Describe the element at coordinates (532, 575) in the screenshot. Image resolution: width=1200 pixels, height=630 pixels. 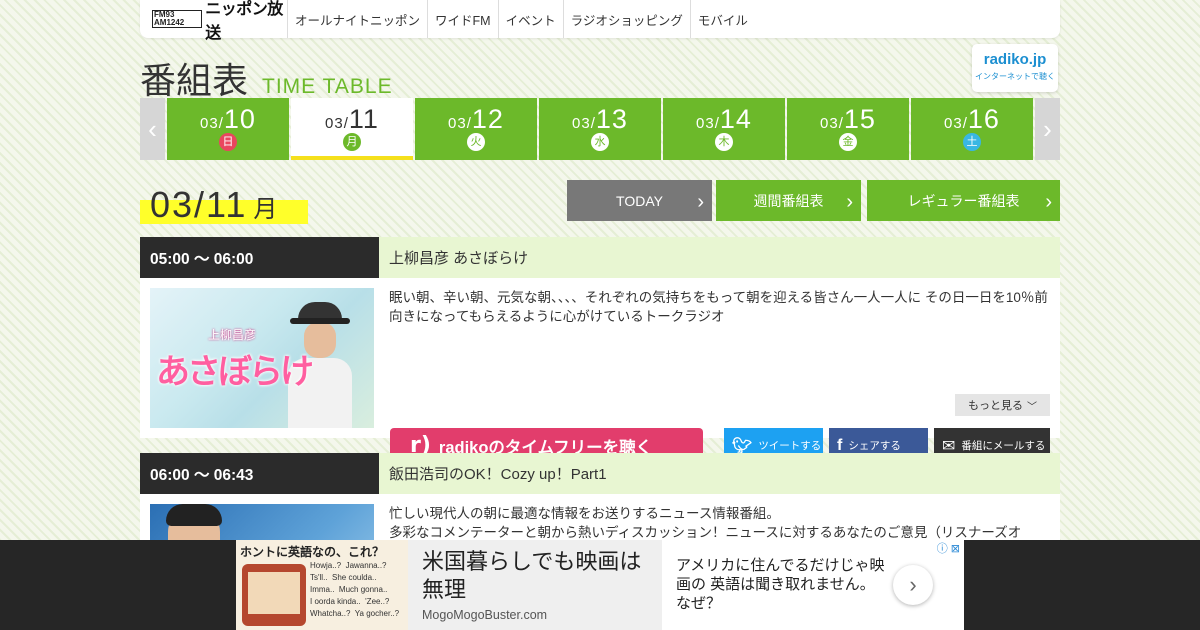
I see `ad-headline: 米国暮らしでも映画は無理` at that location.